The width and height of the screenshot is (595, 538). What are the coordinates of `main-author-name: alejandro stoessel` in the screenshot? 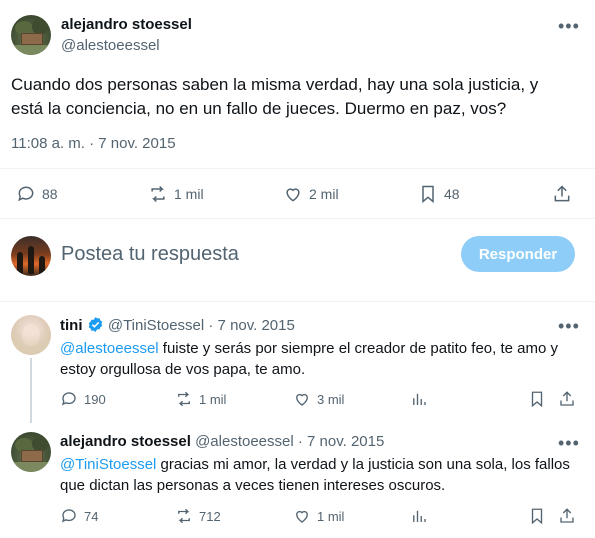 It's located at (126, 24).